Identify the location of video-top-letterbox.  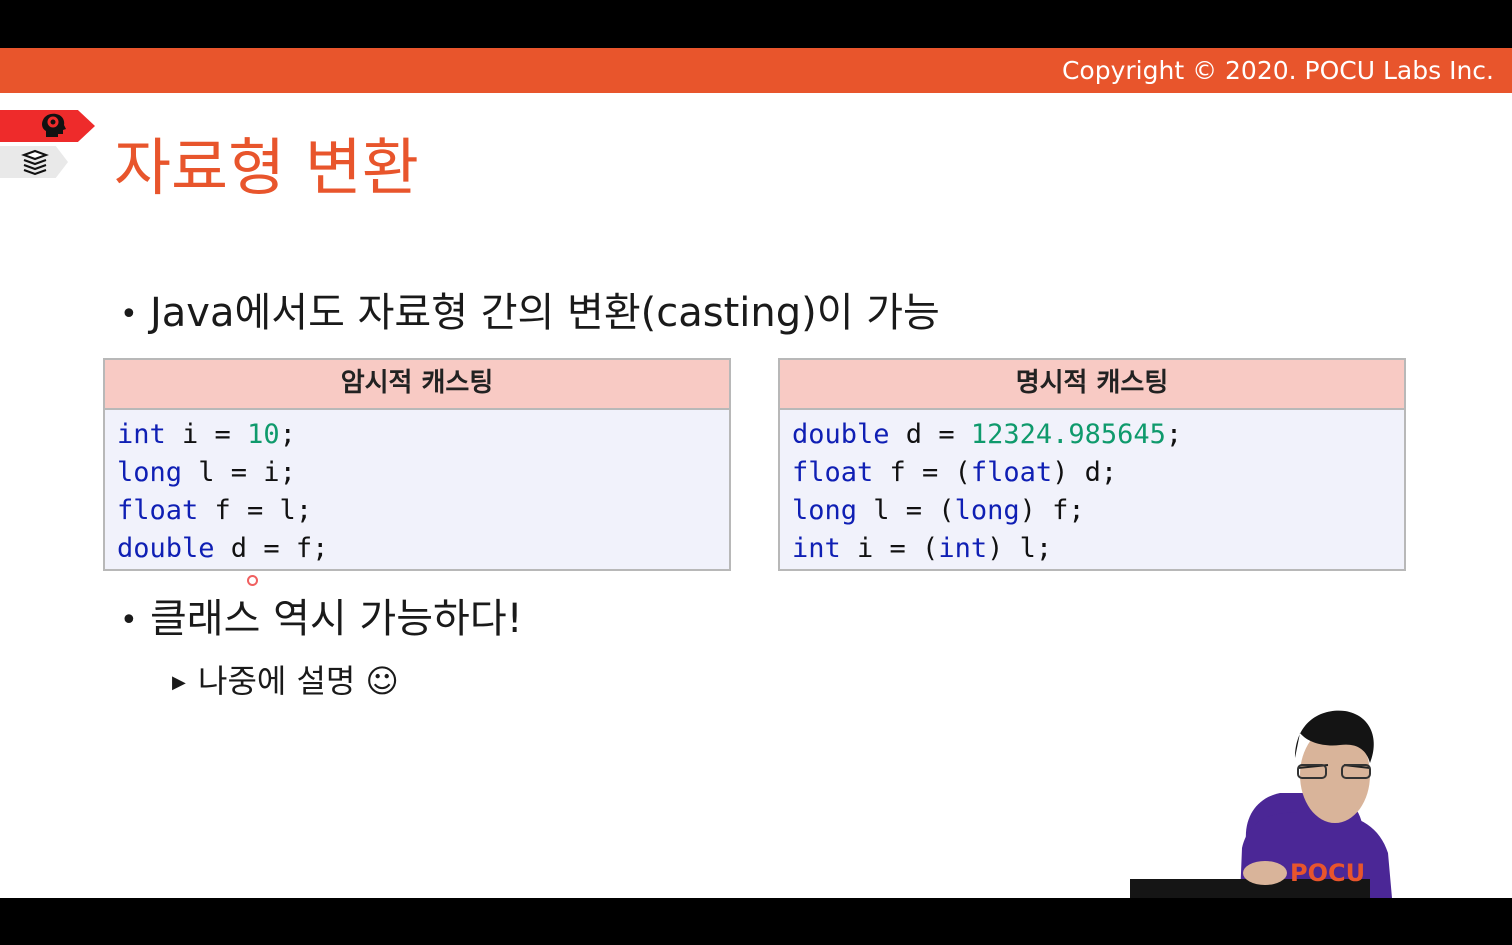
(756, 24).